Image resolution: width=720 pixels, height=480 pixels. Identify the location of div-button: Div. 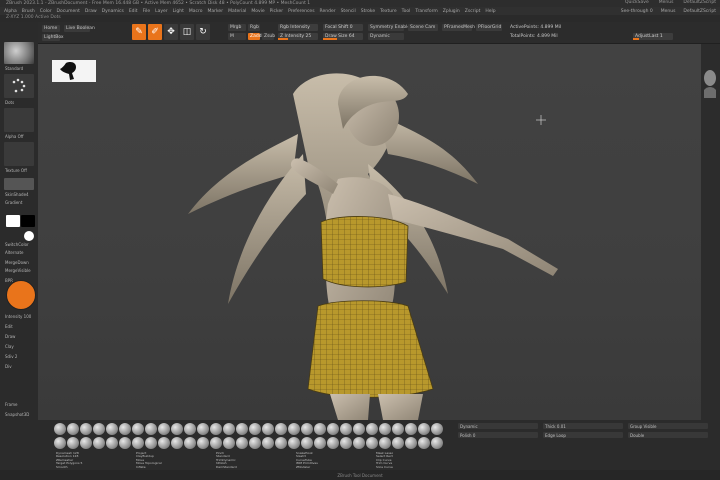
(8, 366).